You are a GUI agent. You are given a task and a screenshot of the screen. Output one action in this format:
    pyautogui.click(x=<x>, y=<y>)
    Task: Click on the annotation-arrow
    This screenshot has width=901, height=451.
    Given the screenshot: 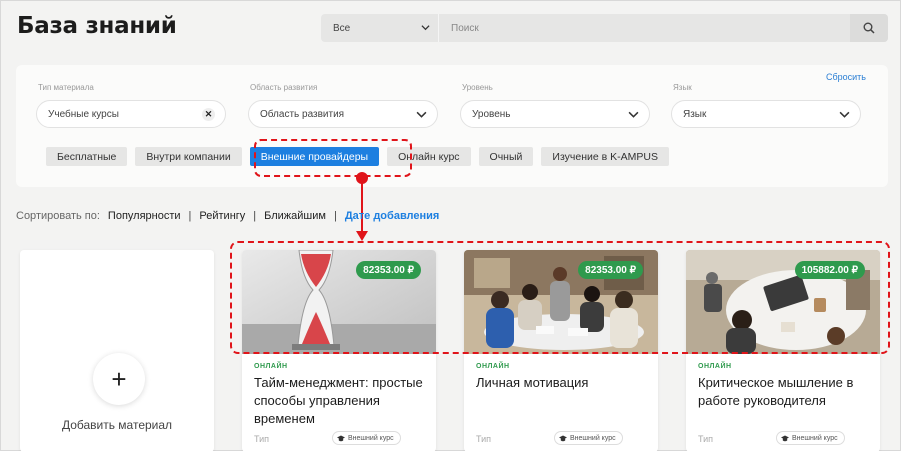 What is the action you would take?
    pyautogui.click(x=362, y=206)
    